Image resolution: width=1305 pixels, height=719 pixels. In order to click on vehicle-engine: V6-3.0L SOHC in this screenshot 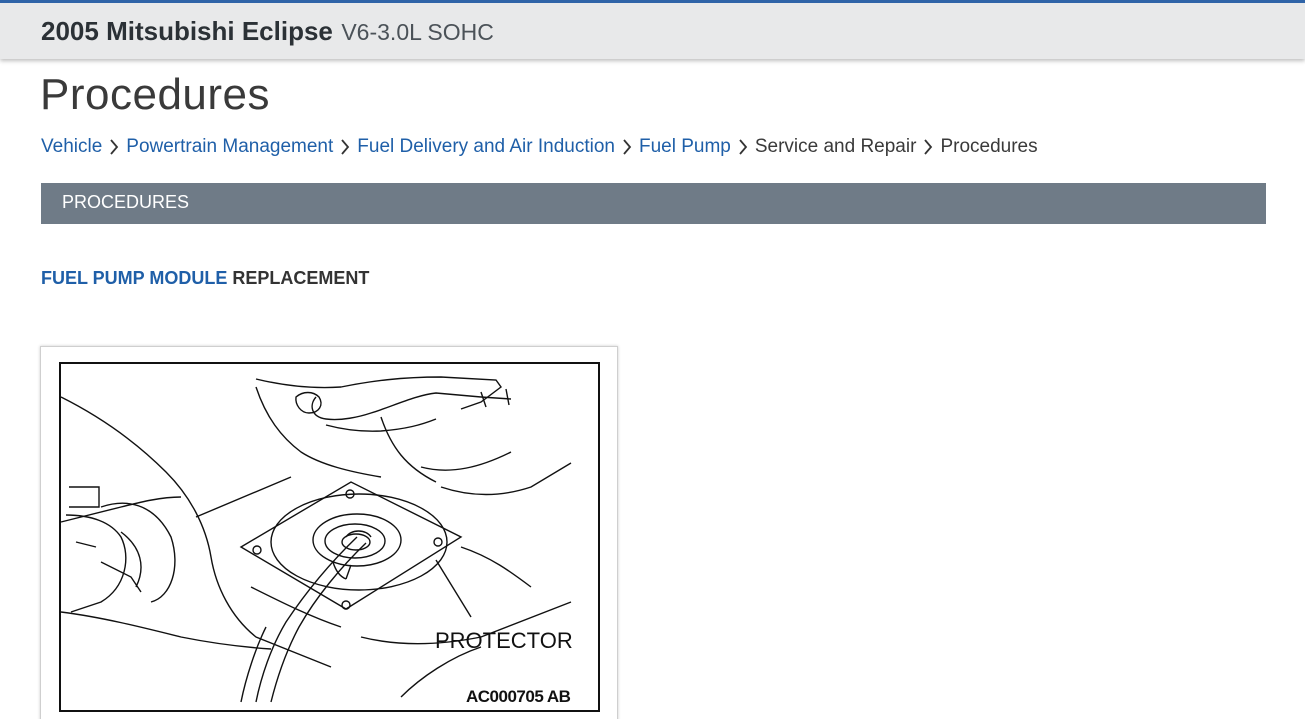, I will do `click(417, 32)`.